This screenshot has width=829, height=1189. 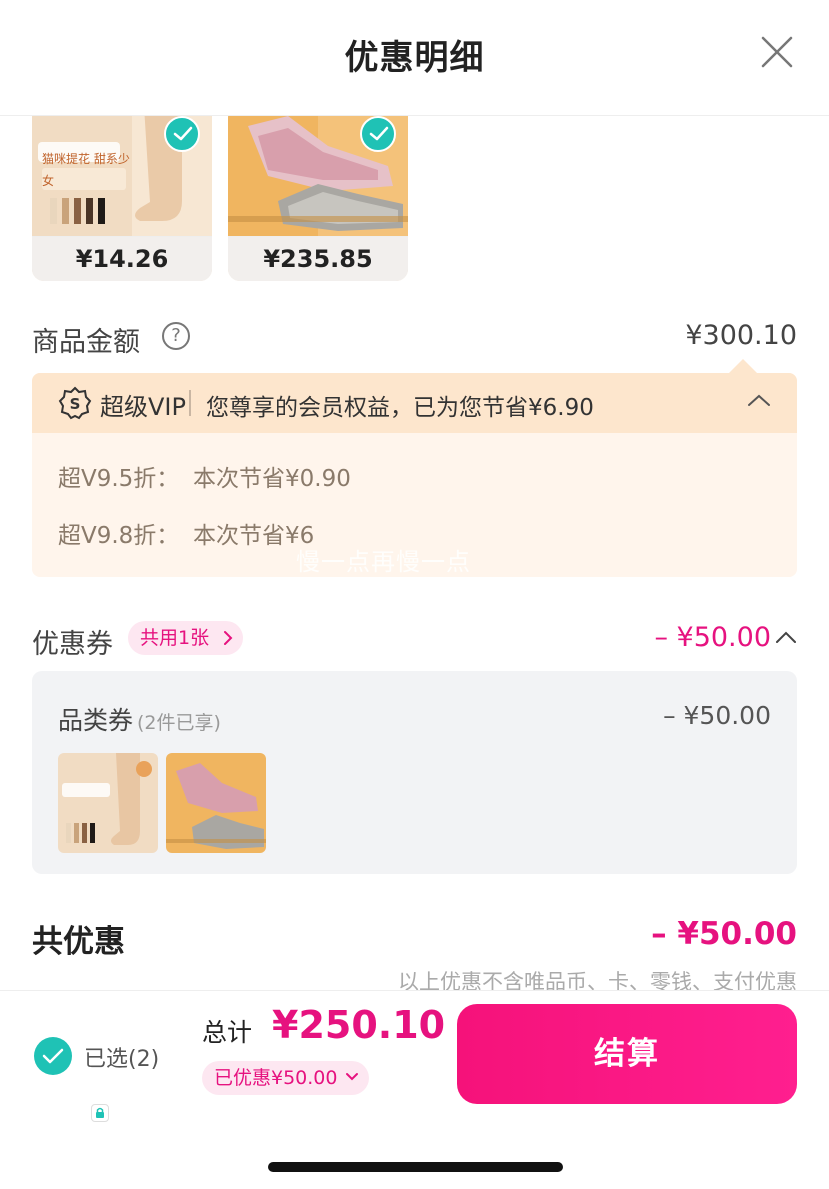 I want to click on vip-line-saving: 本次节省¥0.90, so click(x=272, y=479).